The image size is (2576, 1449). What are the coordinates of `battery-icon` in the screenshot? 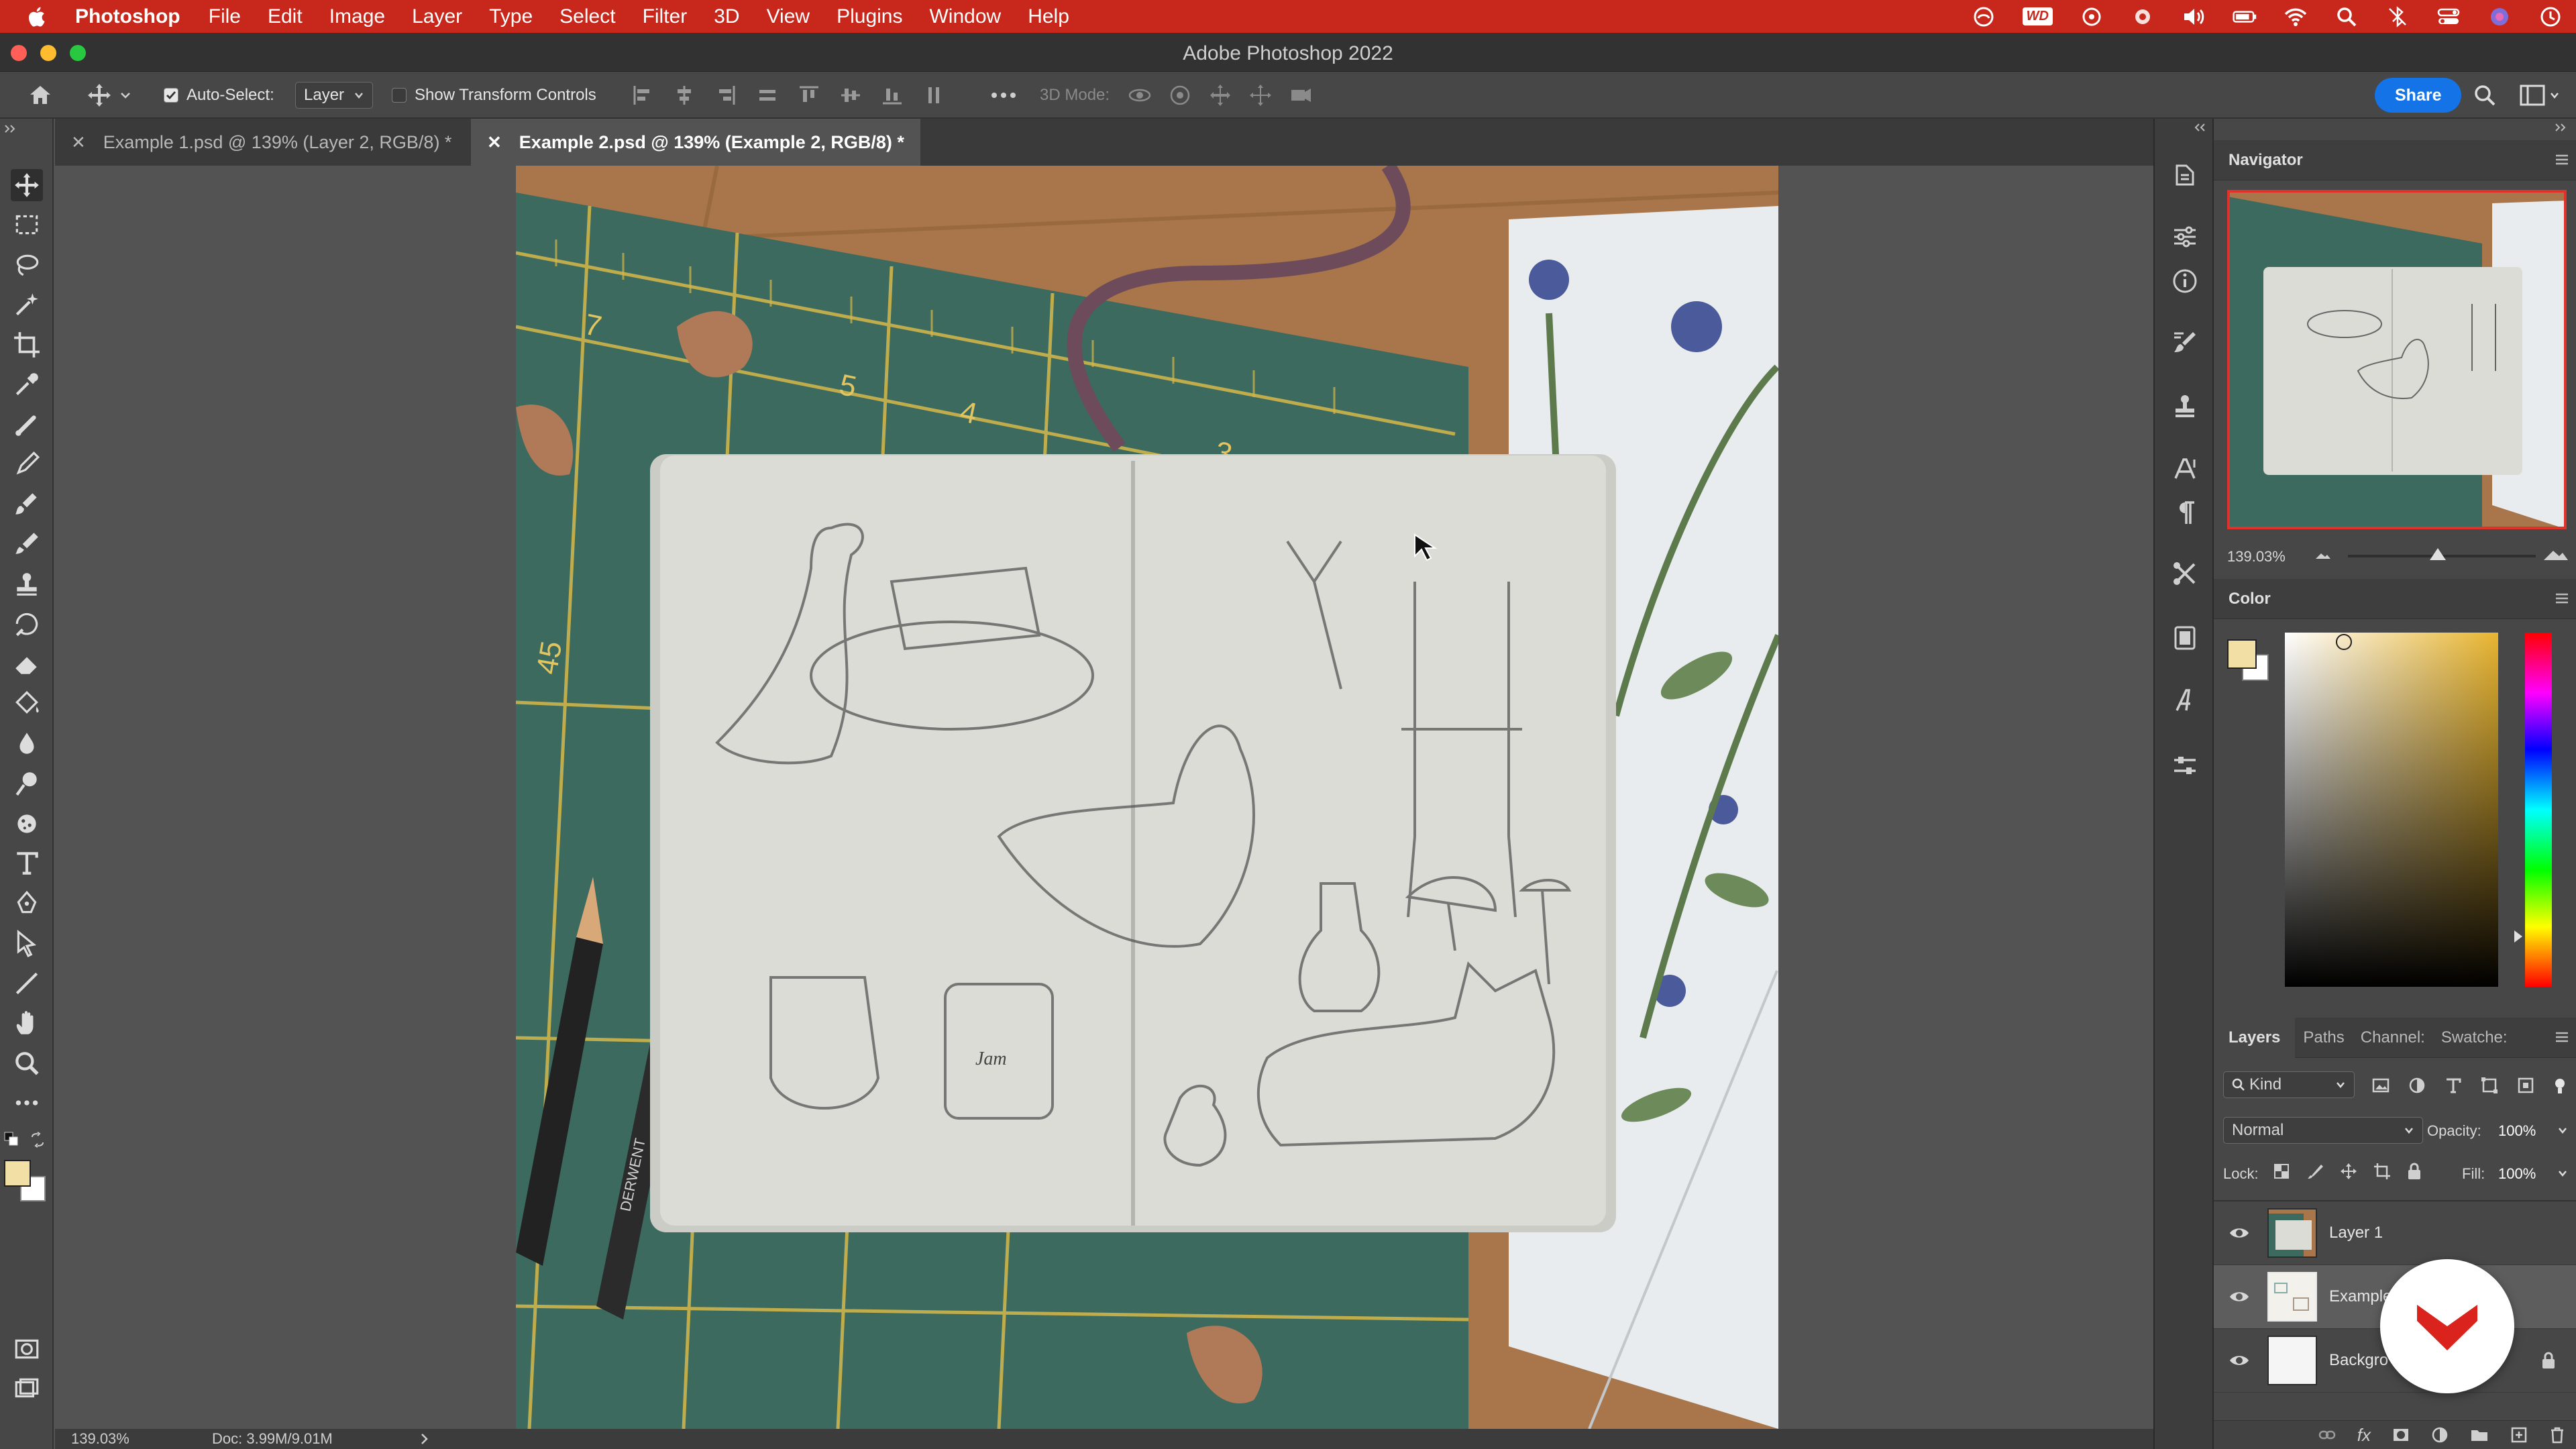 It's located at (2245, 17).